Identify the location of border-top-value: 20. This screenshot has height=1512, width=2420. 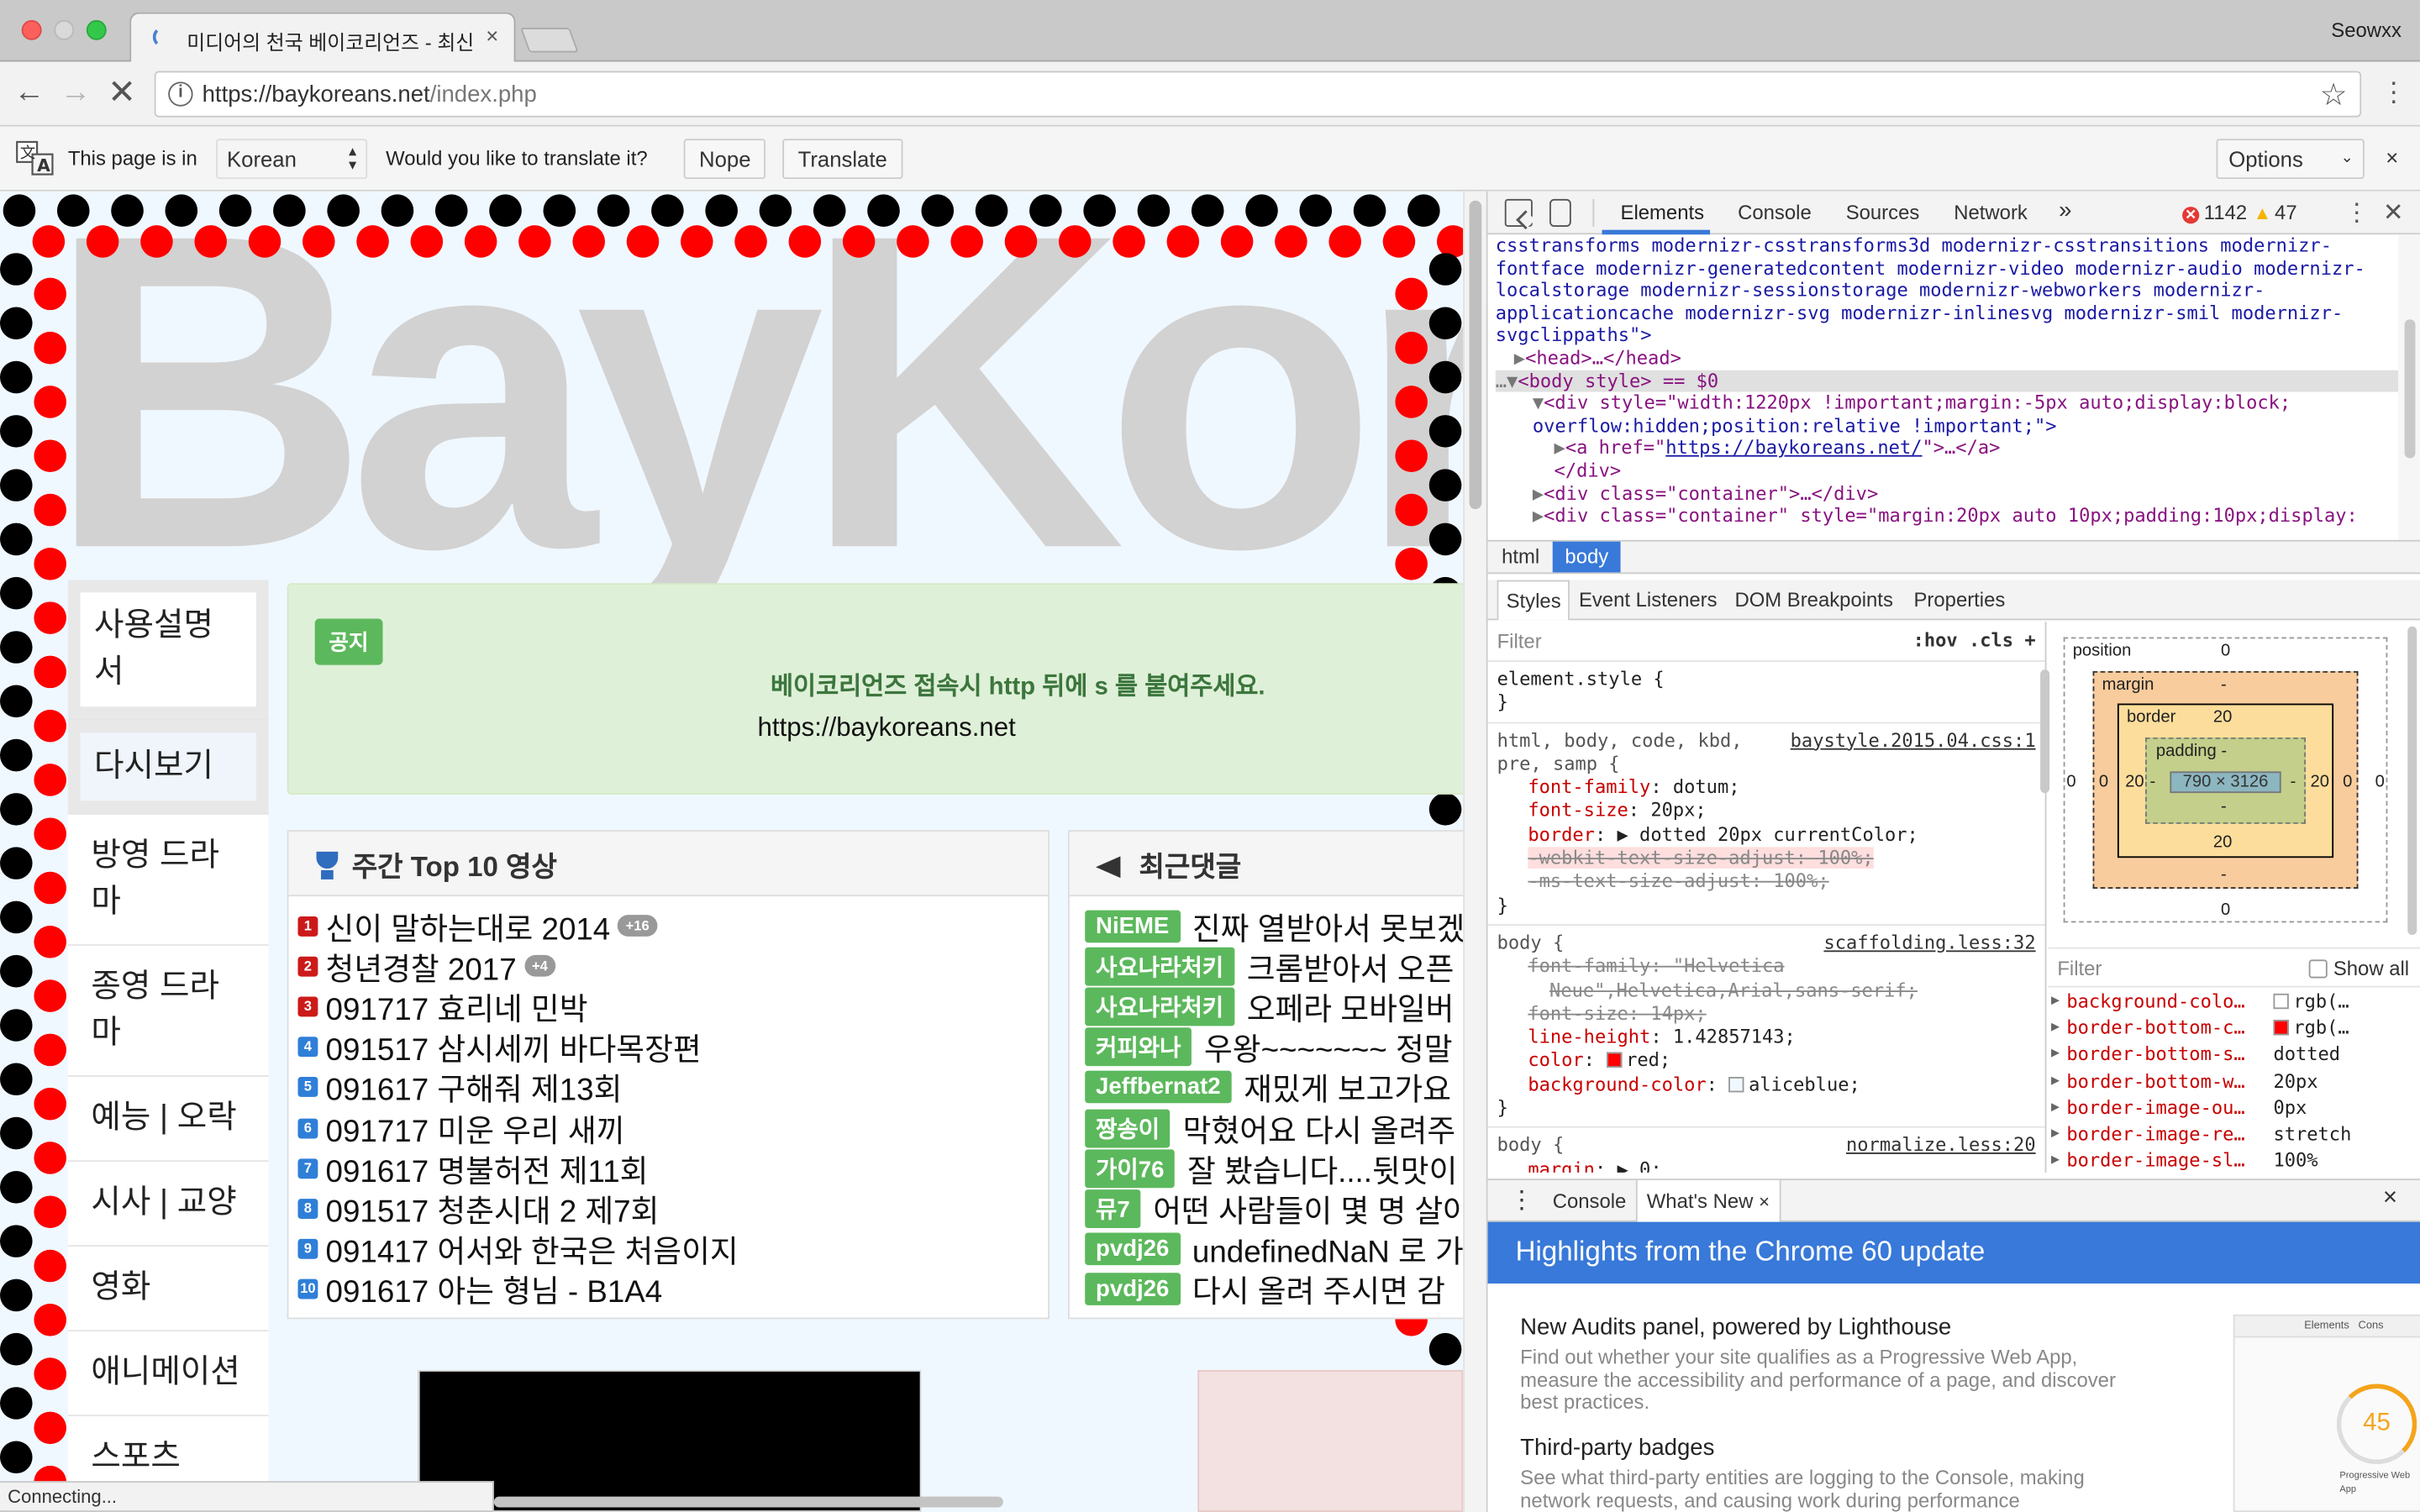
(2222, 717).